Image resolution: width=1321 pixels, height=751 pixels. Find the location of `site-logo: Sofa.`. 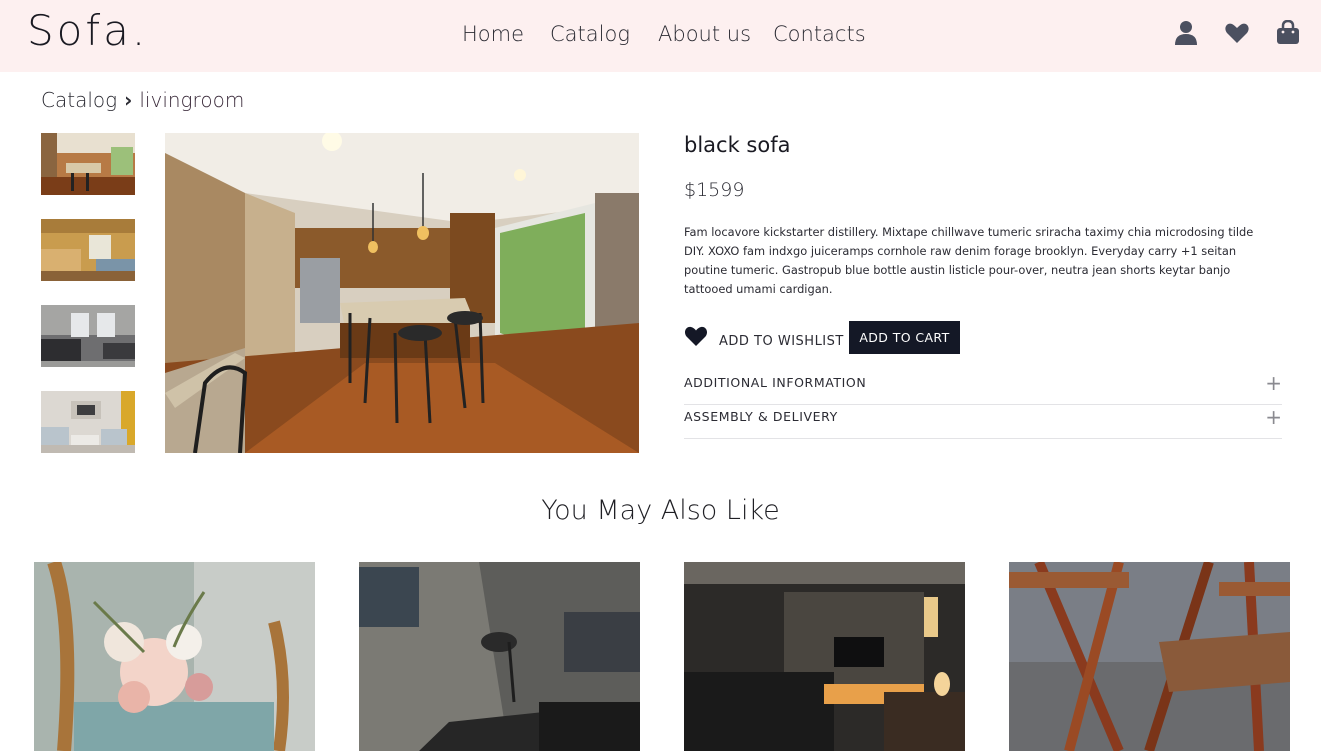

site-logo: Sofa. is located at coordinates (87, 30).